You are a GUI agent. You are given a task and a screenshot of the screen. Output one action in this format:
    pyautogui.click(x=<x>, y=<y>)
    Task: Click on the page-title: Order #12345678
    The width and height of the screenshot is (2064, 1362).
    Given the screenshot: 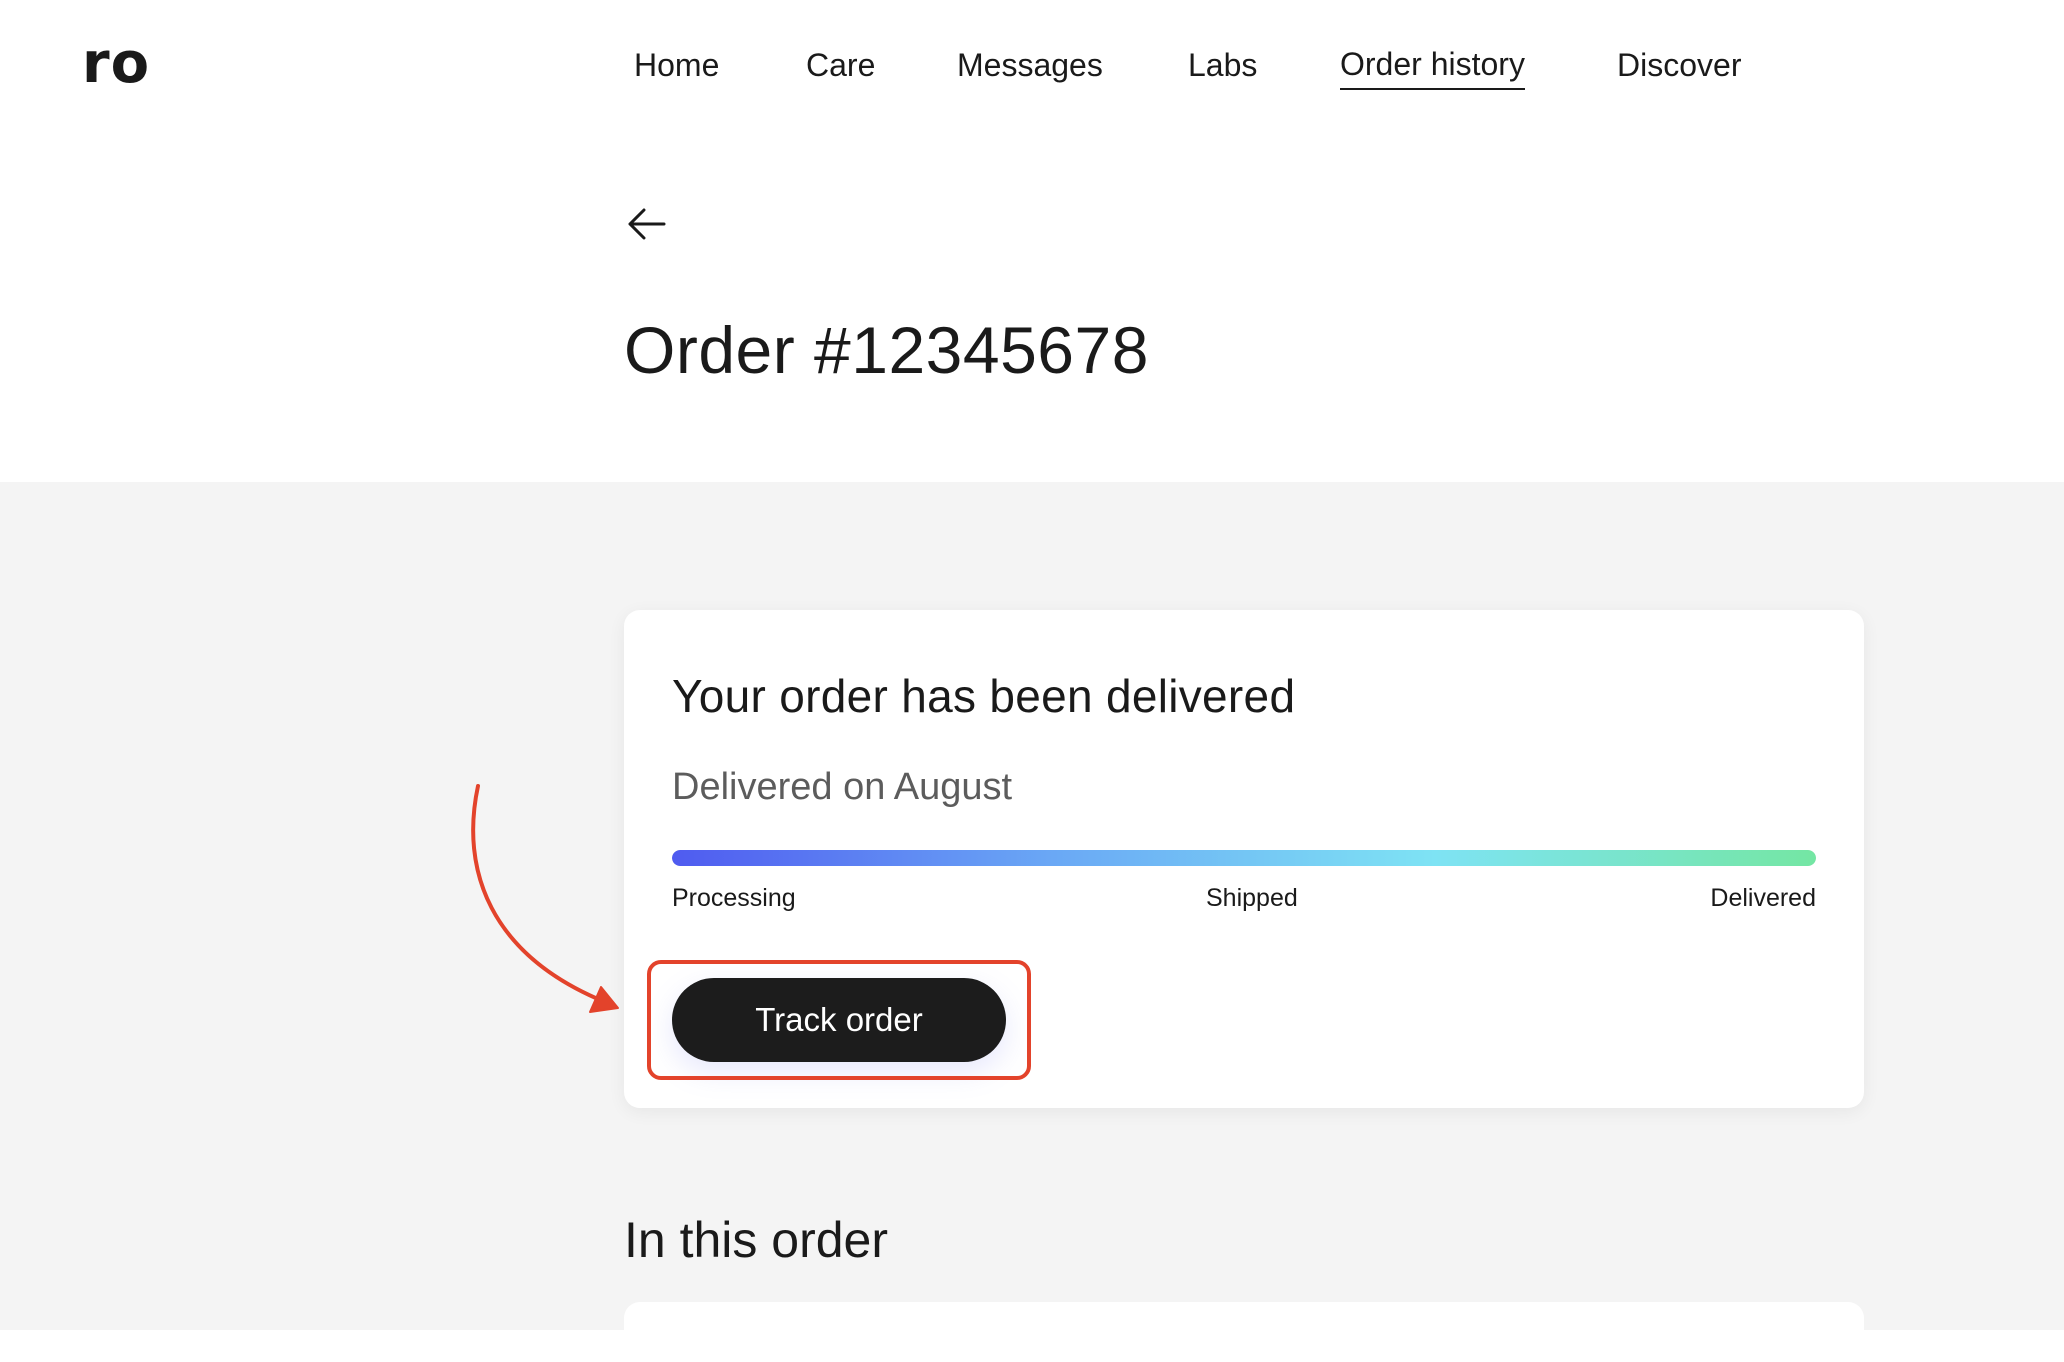 What is the action you would take?
    pyautogui.click(x=886, y=350)
    